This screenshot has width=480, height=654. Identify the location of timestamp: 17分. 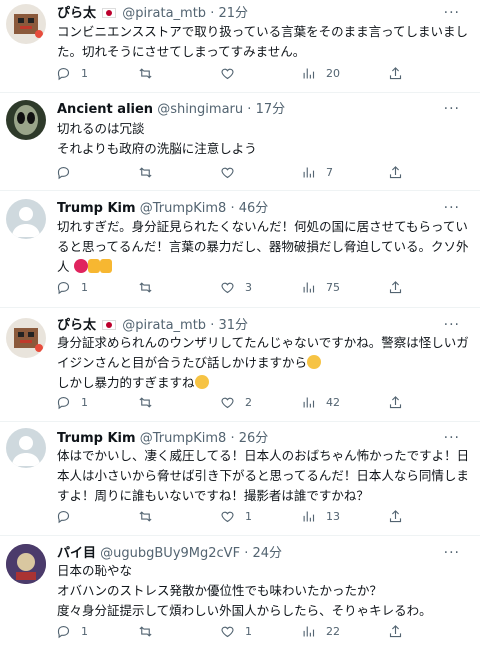
(271, 109).